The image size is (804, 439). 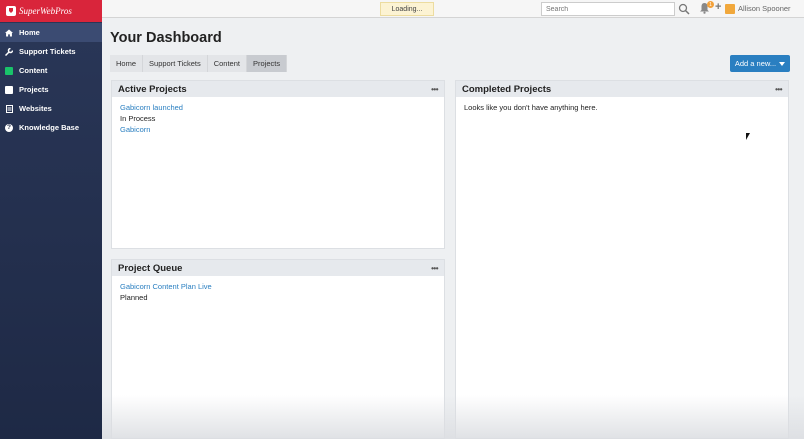 I want to click on client-link: Gabicorn, so click(x=278, y=129).